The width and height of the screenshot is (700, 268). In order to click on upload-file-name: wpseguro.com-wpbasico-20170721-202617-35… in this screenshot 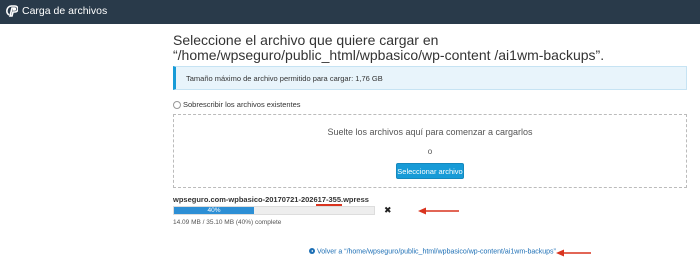, I will do `click(271, 199)`.